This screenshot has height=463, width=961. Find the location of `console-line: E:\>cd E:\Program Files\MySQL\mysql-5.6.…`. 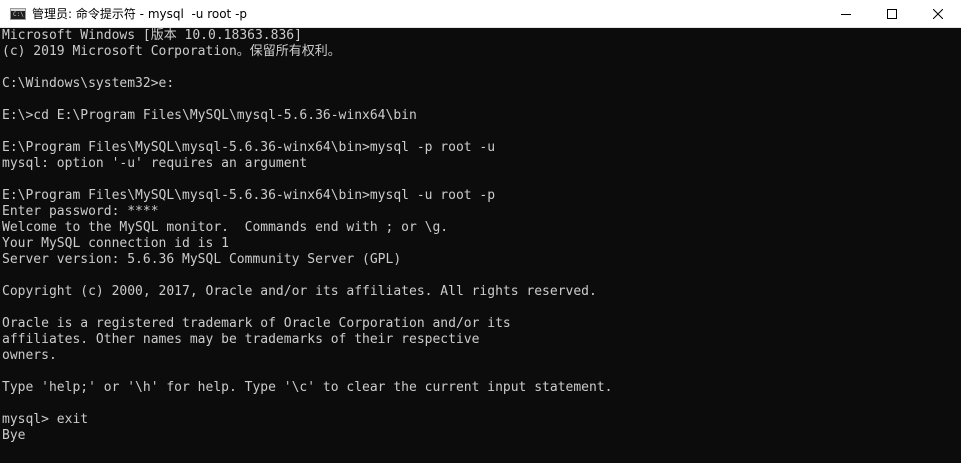

console-line: E:\>cd E:\Program Files\MySQL\mysql-5.6.… is located at coordinates (209, 115).